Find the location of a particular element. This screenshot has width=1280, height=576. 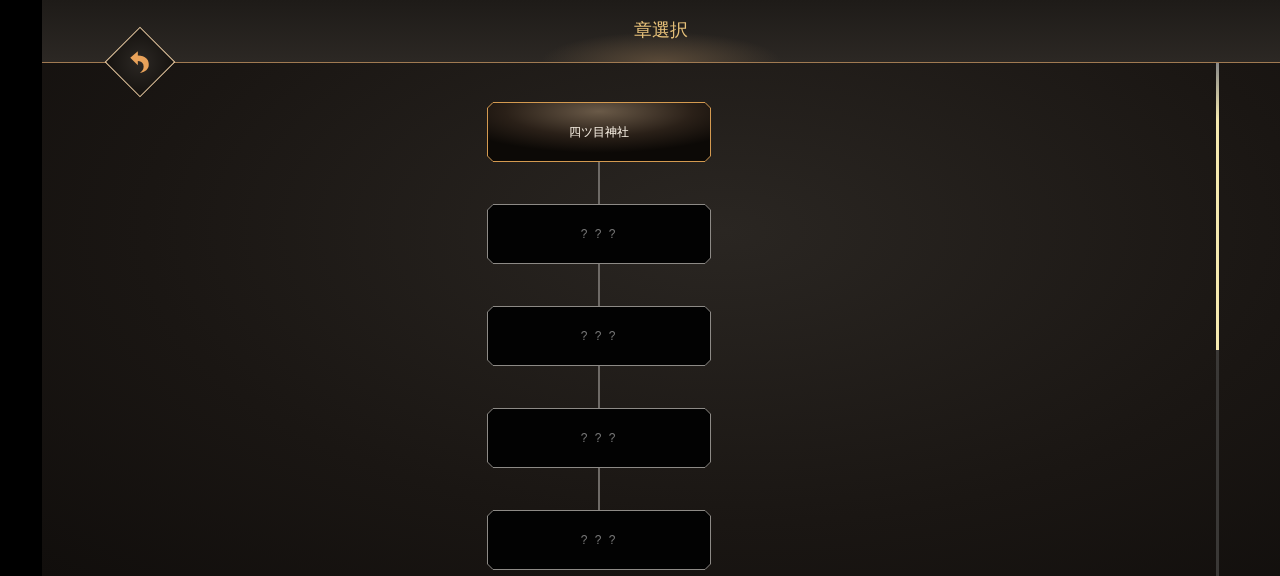

chapter-button: 四ツ目神社 is located at coordinates (599, 132).